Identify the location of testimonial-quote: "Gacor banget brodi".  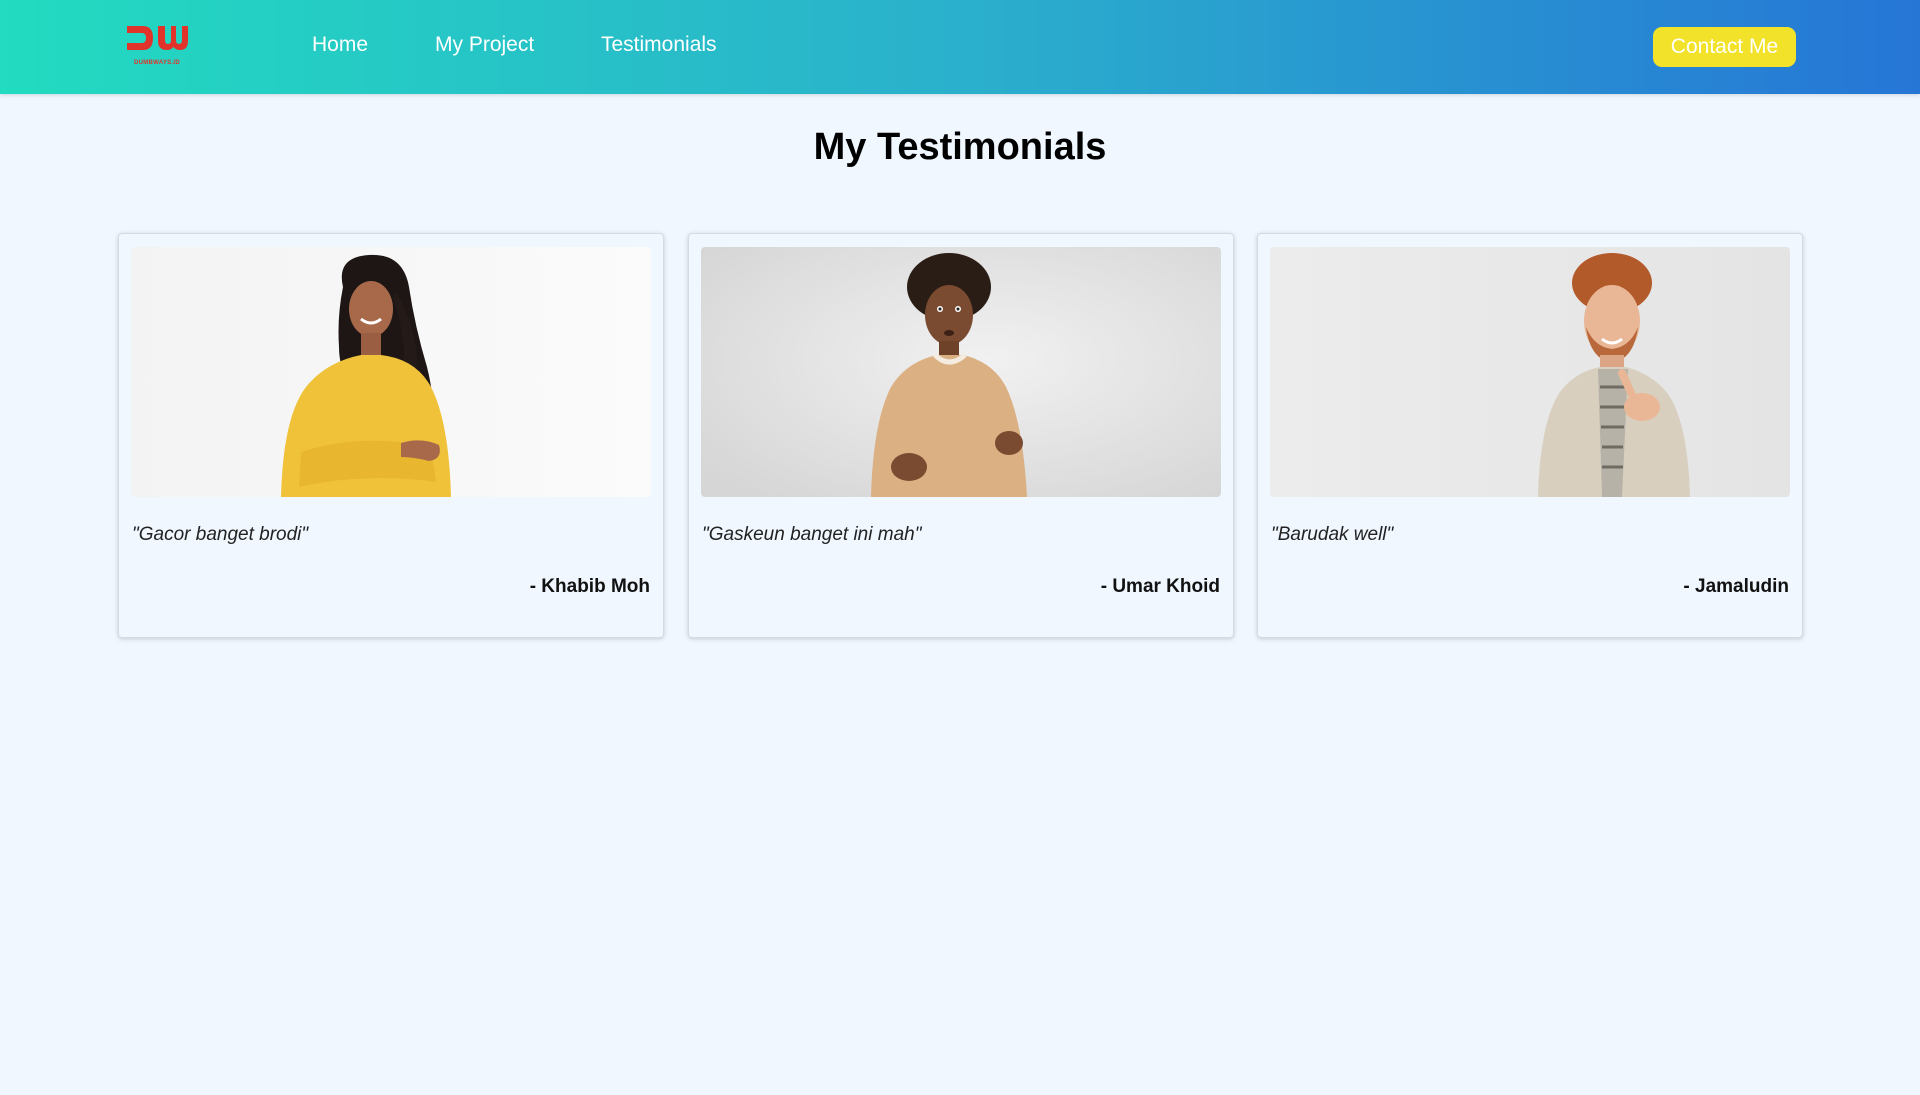
(220, 534).